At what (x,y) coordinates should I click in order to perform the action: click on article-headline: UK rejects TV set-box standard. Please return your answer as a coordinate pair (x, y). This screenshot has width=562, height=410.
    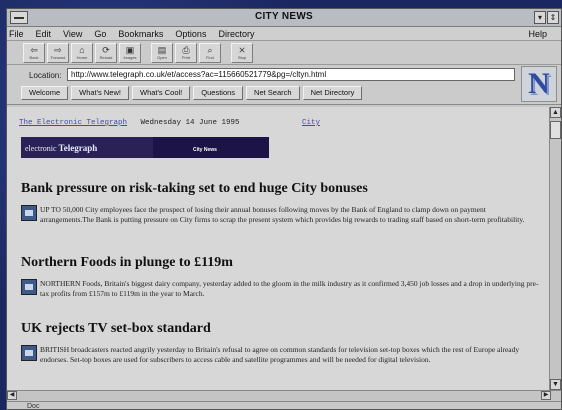
    Looking at the image, I should click on (281, 329).